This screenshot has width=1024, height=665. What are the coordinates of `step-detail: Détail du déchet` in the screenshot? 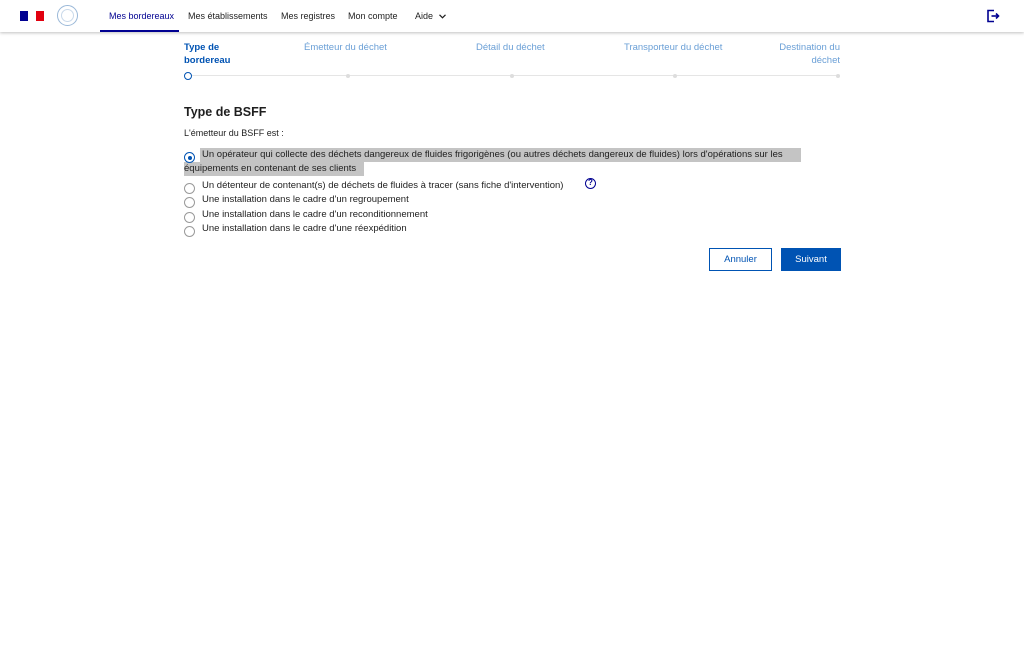 It's located at (510, 47).